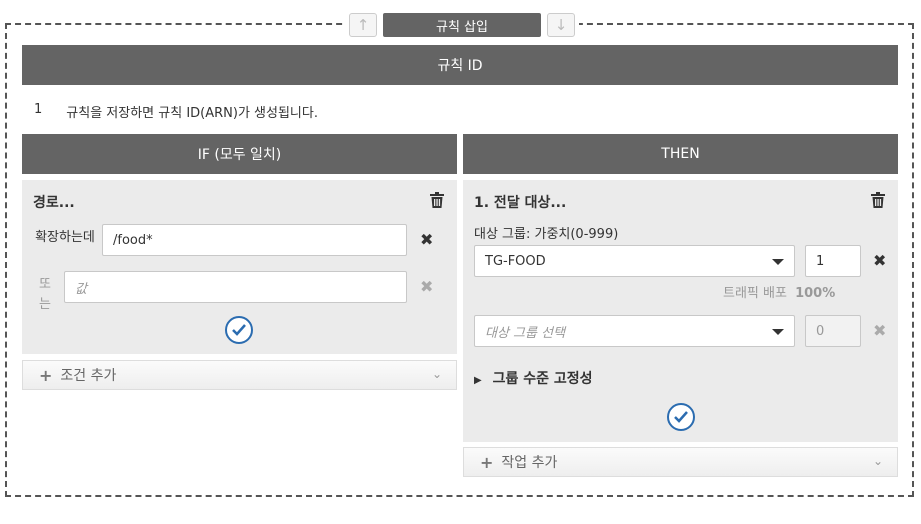  Describe the element at coordinates (680, 462) in the screenshot. I see `add-action-button: + 작업 추가 ⌄` at that location.